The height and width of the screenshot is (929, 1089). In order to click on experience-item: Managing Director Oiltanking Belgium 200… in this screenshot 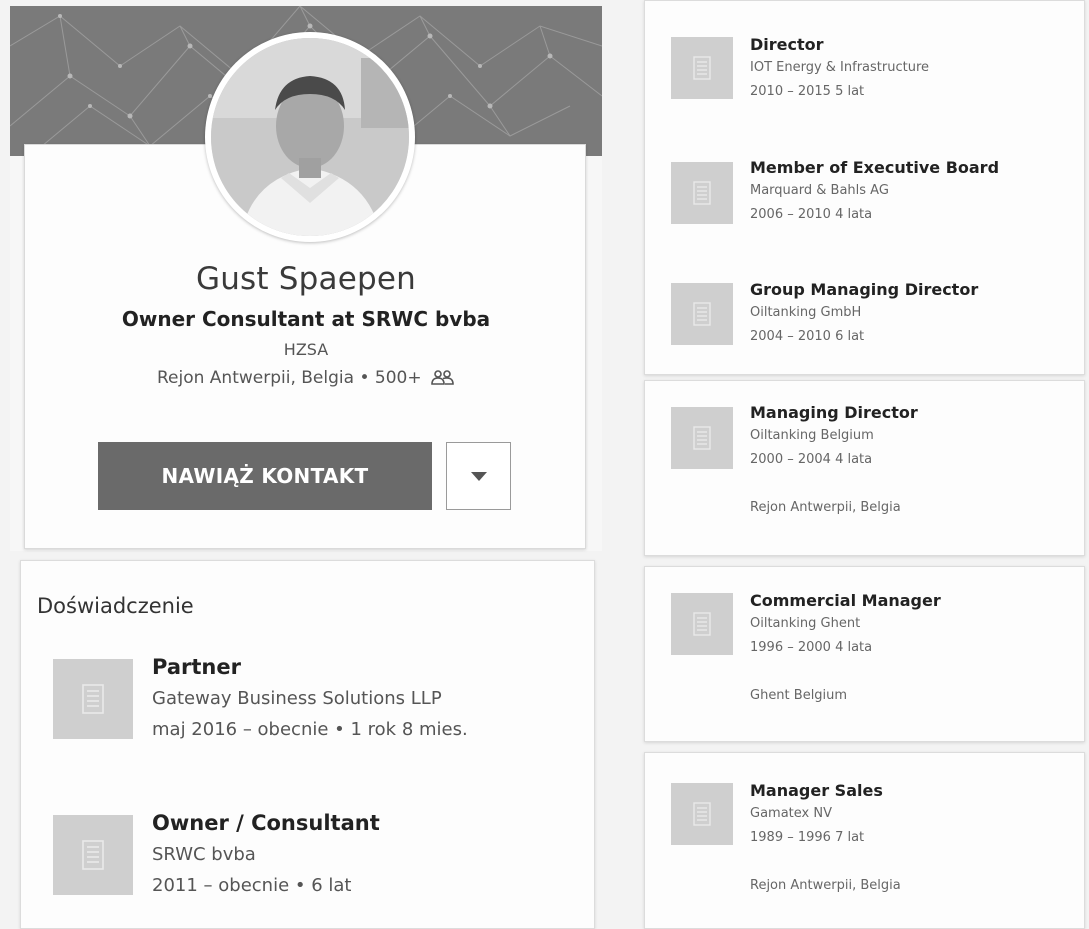, I will do `click(865, 473)`.